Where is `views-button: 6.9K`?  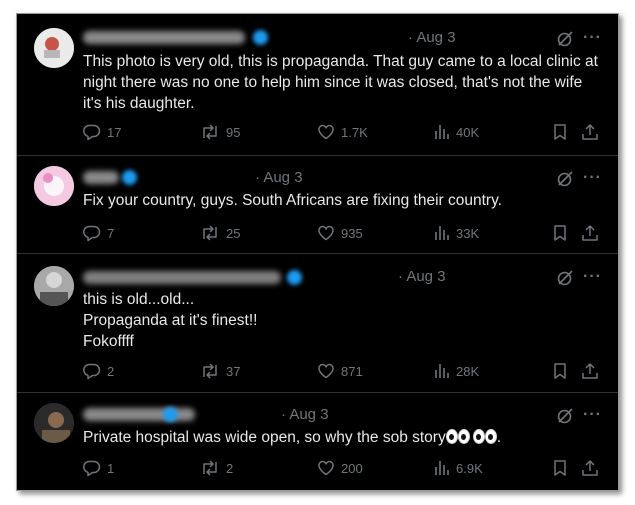
views-button: 6.9K is located at coordinates (458, 468).